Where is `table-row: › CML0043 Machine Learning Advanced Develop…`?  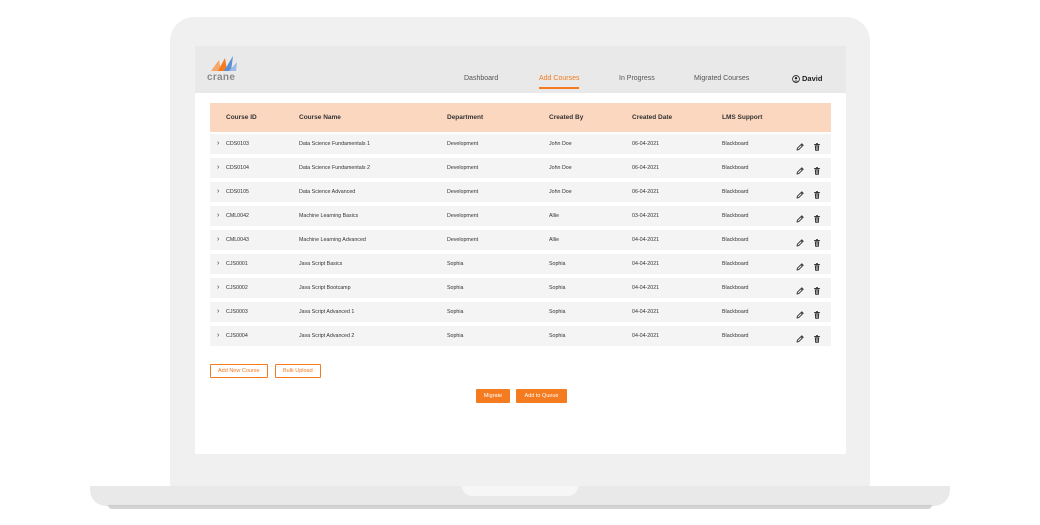
table-row: › CML0043 Machine Learning Advanced Develop… is located at coordinates (520, 240).